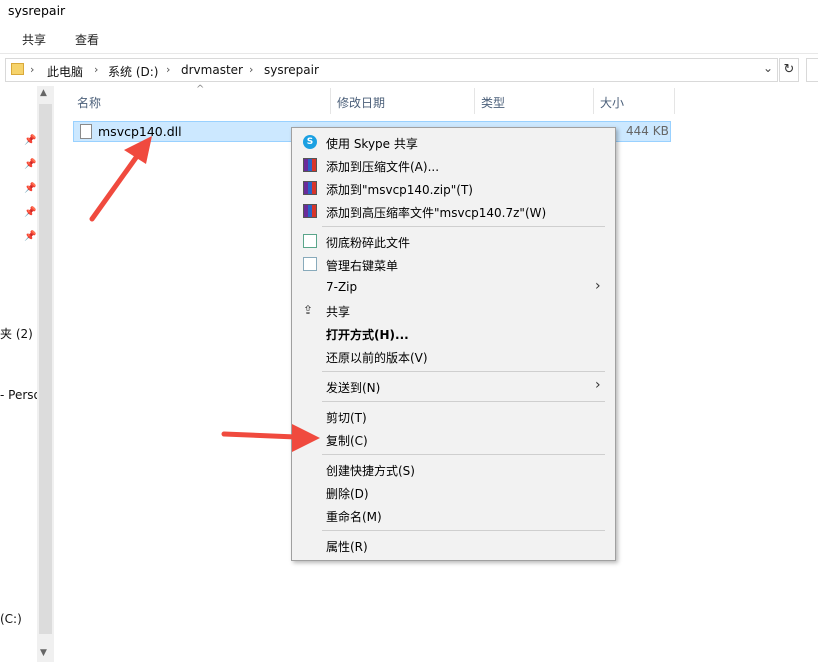 Image resolution: width=818 pixels, height=668 pixels. Describe the element at coordinates (204, 294) in the screenshot. I see `annotation-arrows` at that location.